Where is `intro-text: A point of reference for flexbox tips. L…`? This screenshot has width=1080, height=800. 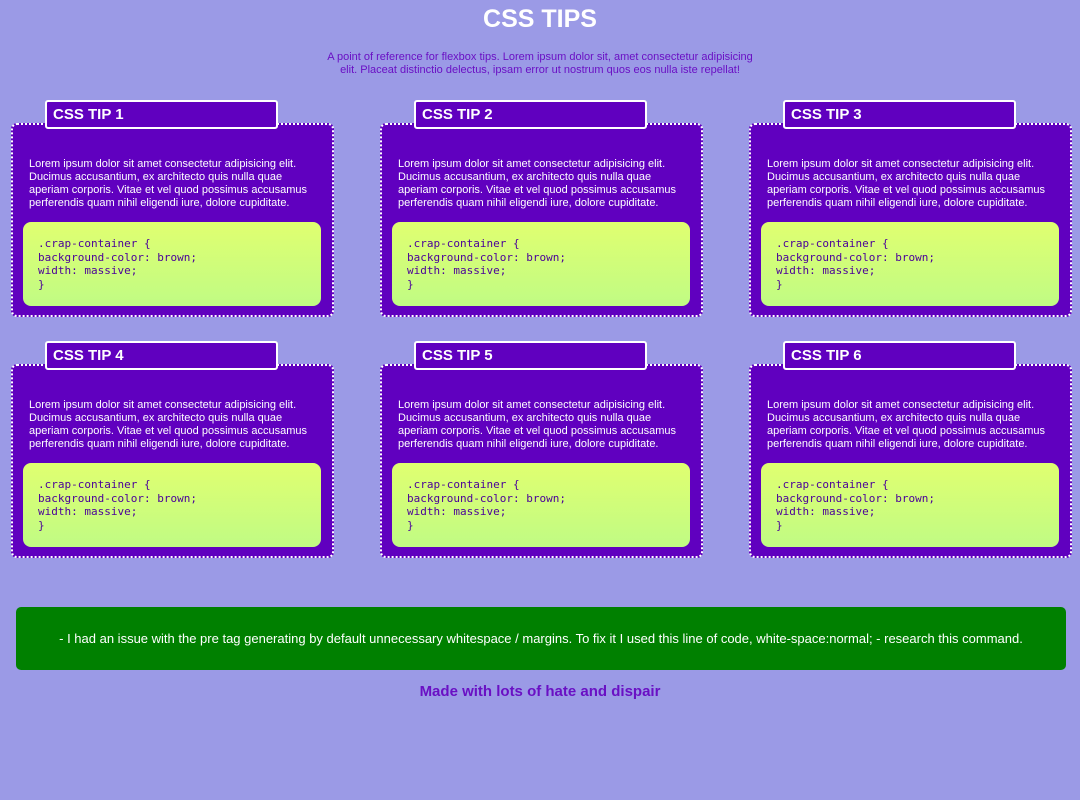
intro-text: A point of reference for flexbox tips. L… is located at coordinates (540, 63).